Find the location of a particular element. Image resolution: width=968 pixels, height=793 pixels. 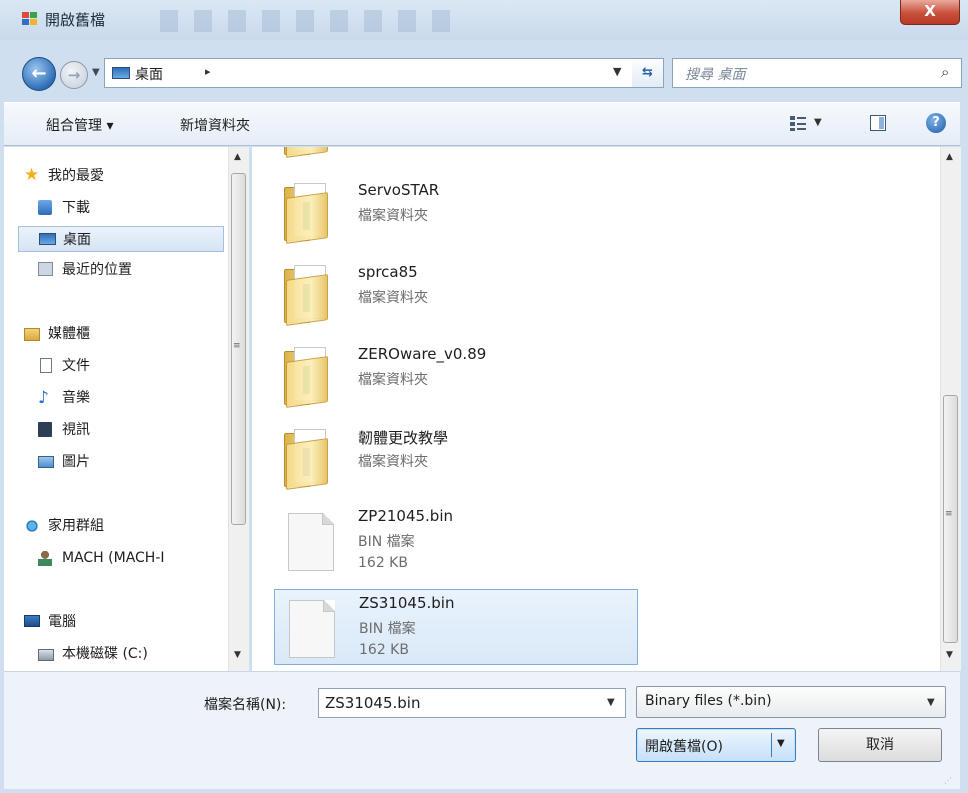

file-name: ServoSTAR is located at coordinates (399, 190).